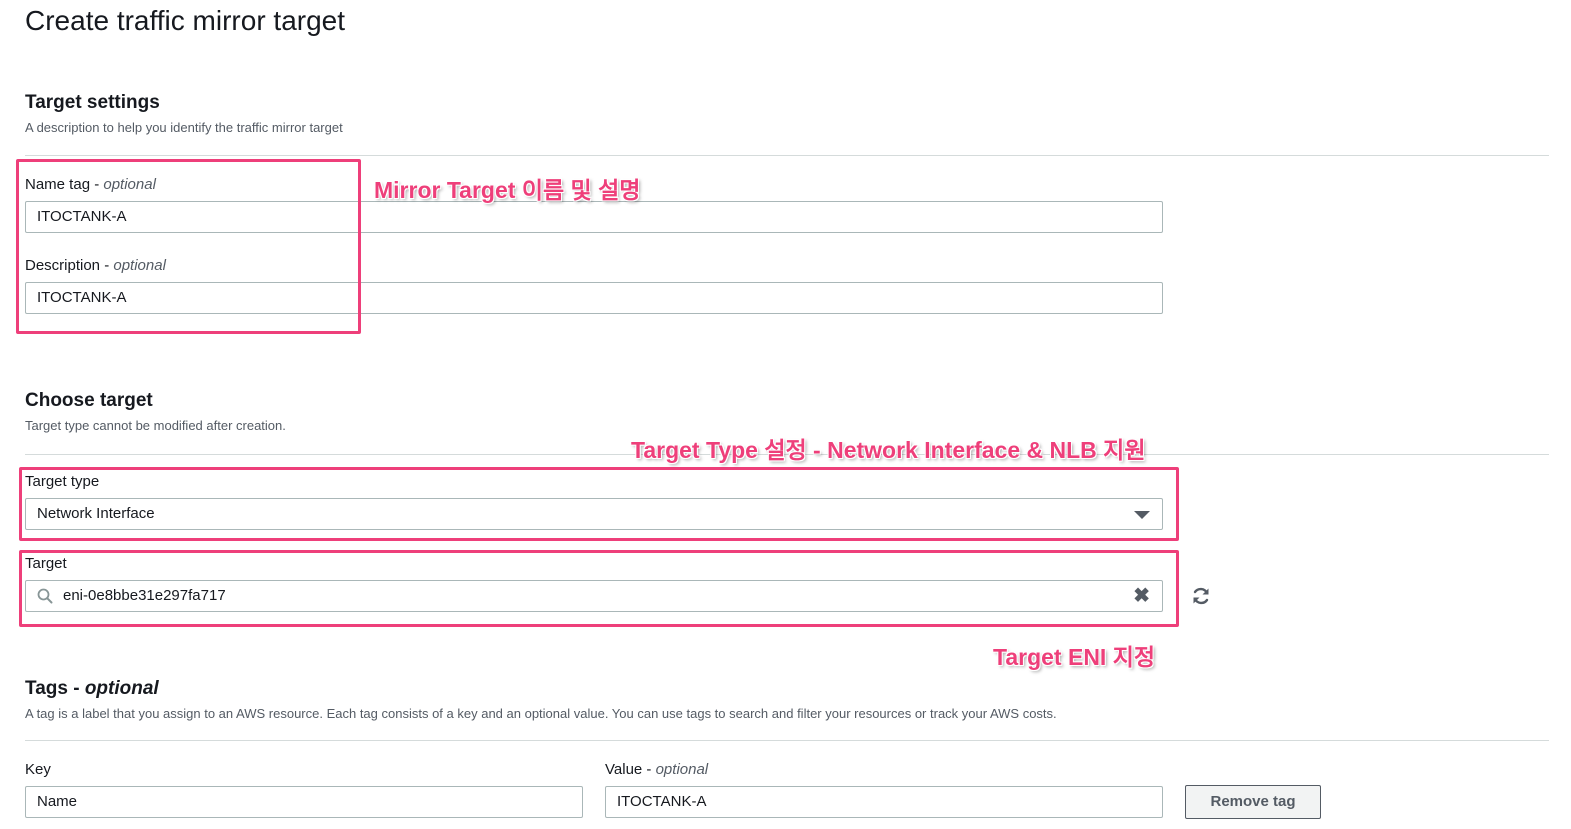 The height and width of the screenshot is (829, 1571). I want to click on tag-value-label: Value - optional, so click(657, 769).